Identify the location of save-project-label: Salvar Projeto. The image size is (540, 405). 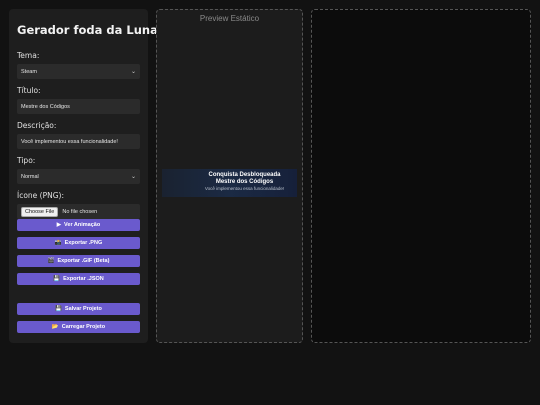
(83, 309).